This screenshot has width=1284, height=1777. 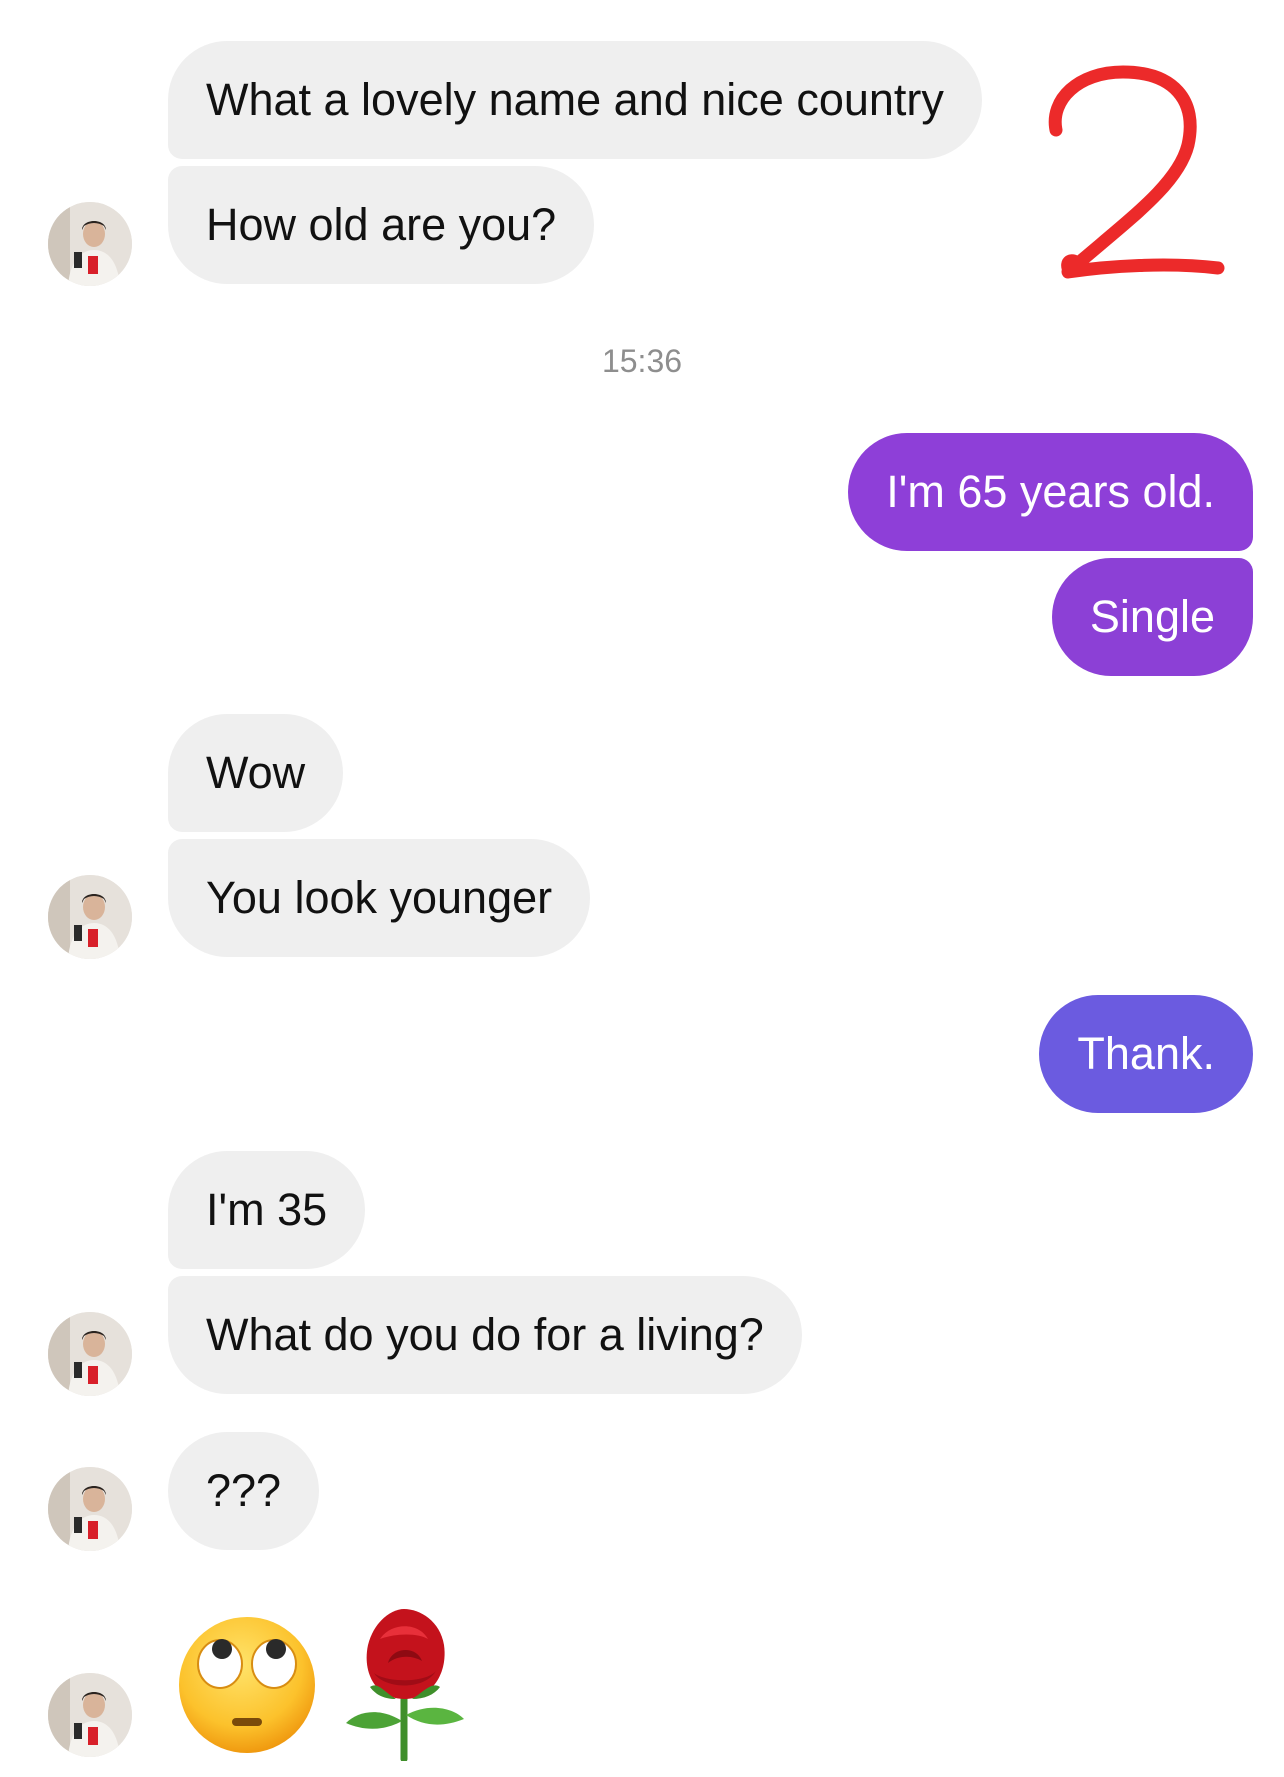 I want to click on outgoing-message: Single, so click(x=1152, y=617).